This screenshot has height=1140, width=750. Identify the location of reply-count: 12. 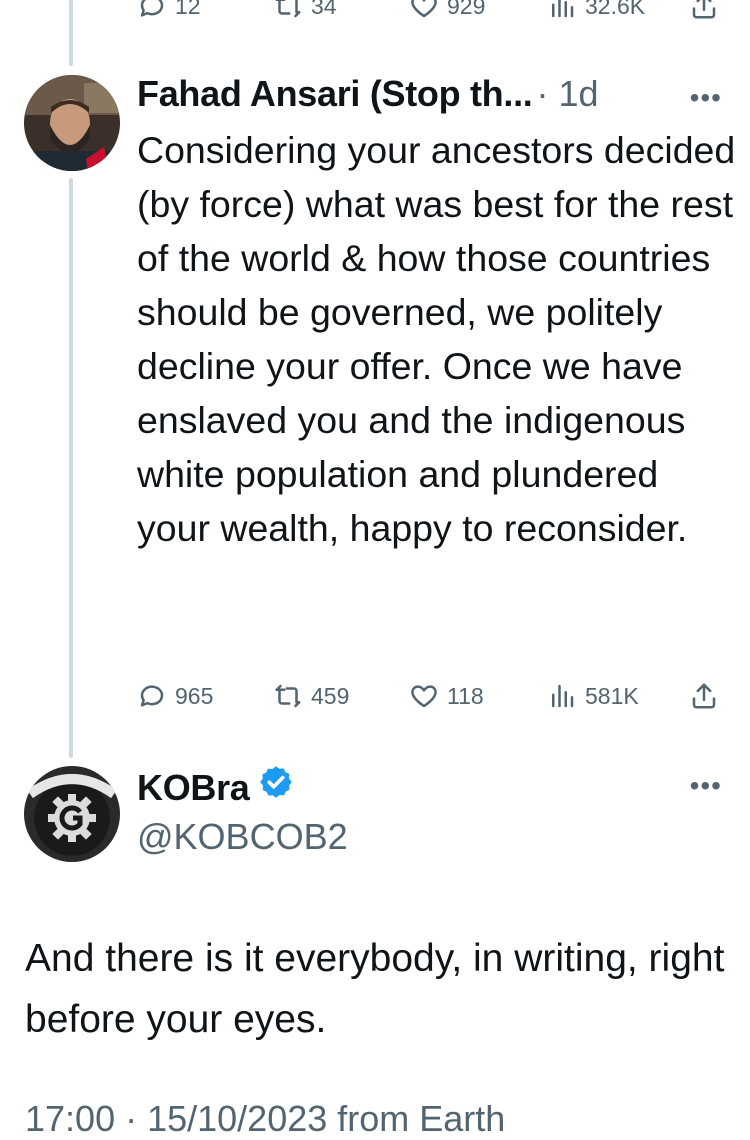
(188, 9).